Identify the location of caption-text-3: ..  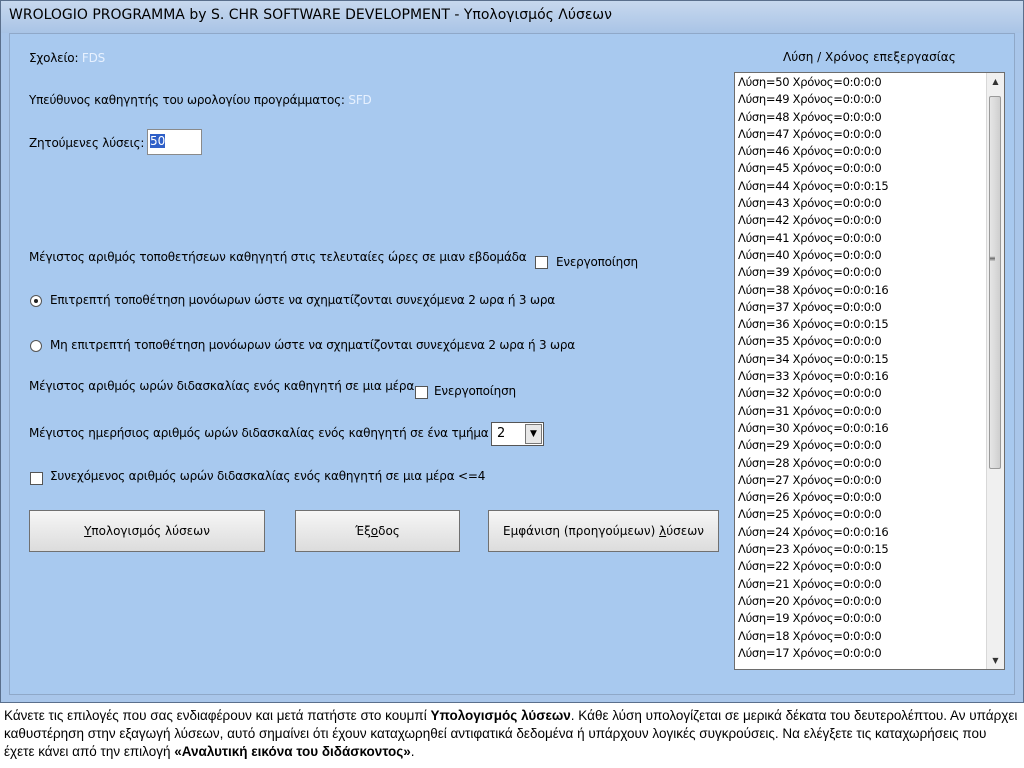
(412, 751).